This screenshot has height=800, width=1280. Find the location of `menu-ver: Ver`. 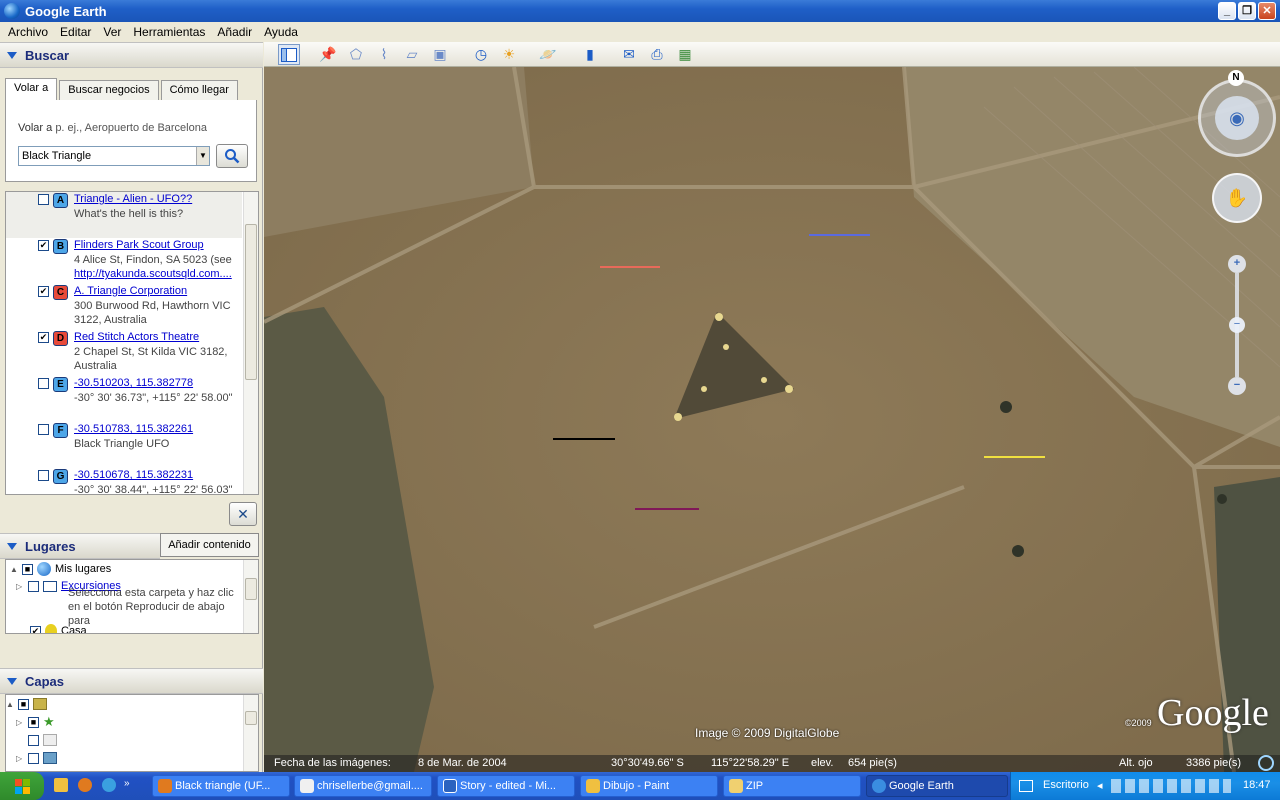

menu-ver: Ver is located at coordinates (112, 32).